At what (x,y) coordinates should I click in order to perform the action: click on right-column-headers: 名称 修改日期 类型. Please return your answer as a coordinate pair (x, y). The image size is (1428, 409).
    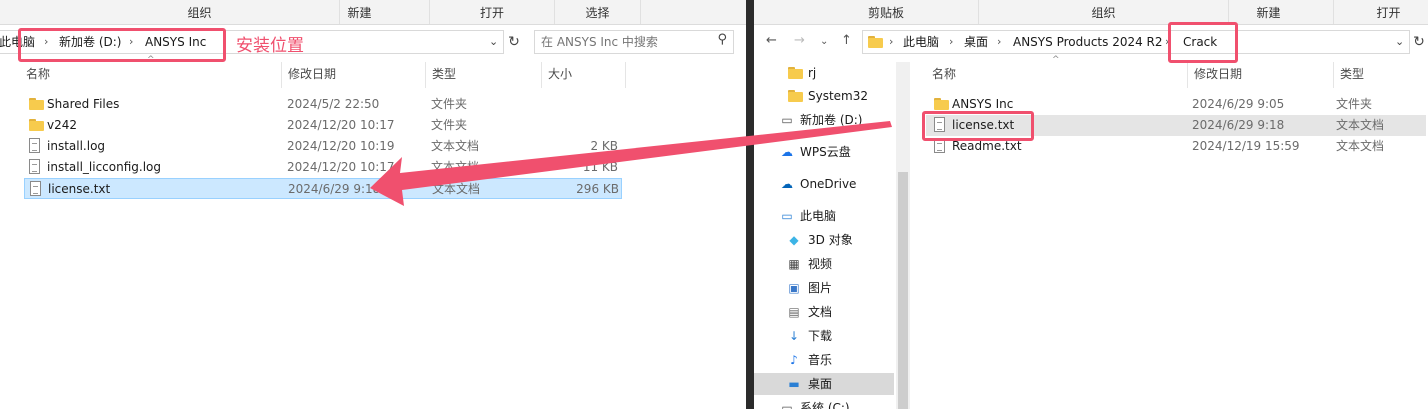
    Looking at the image, I should click on (1176, 75).